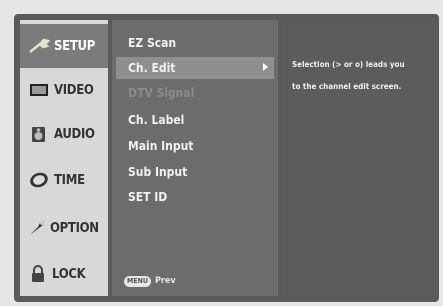  I want to click on menu-item-label: Sub Input, so click(158, 172).